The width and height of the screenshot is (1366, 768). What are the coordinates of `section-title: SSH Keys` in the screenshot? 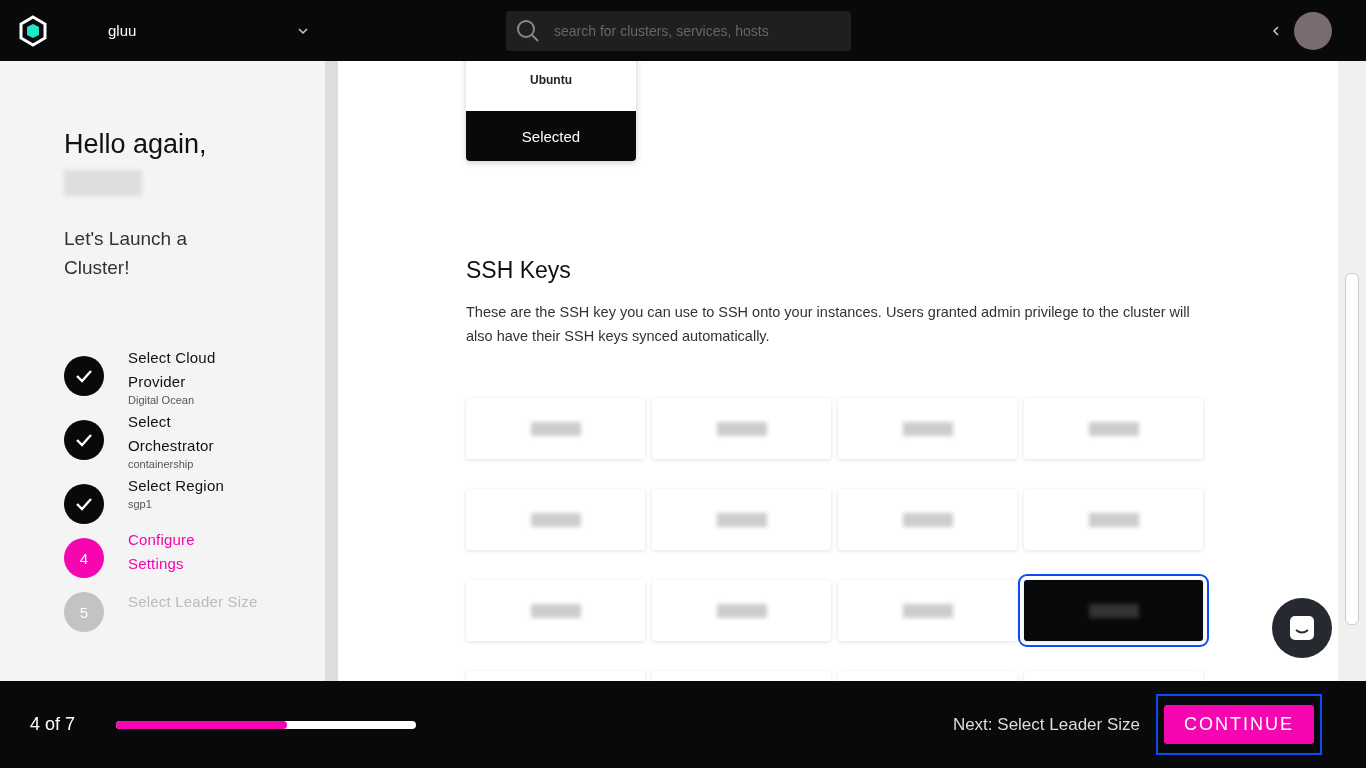 It's located at (519, 270).